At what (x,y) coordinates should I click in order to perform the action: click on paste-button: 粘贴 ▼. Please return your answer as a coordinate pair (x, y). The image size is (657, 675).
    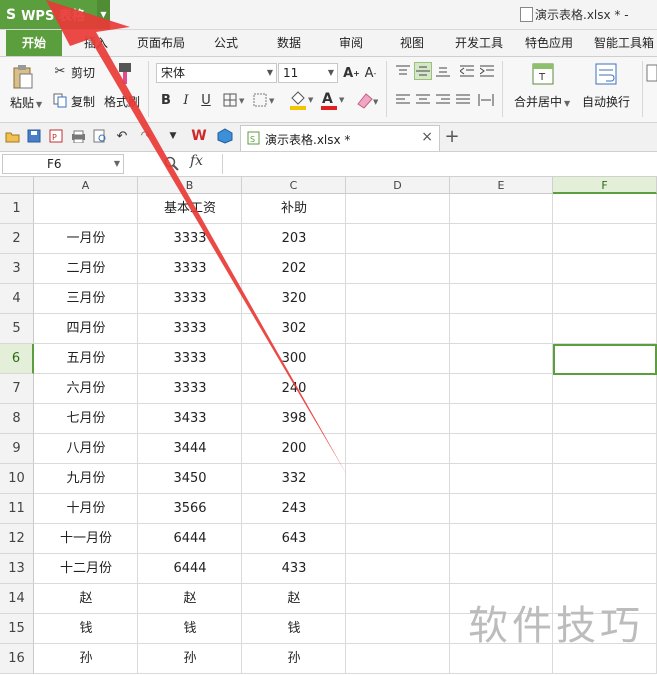
    Looking at the image, I should click on (26, 102).